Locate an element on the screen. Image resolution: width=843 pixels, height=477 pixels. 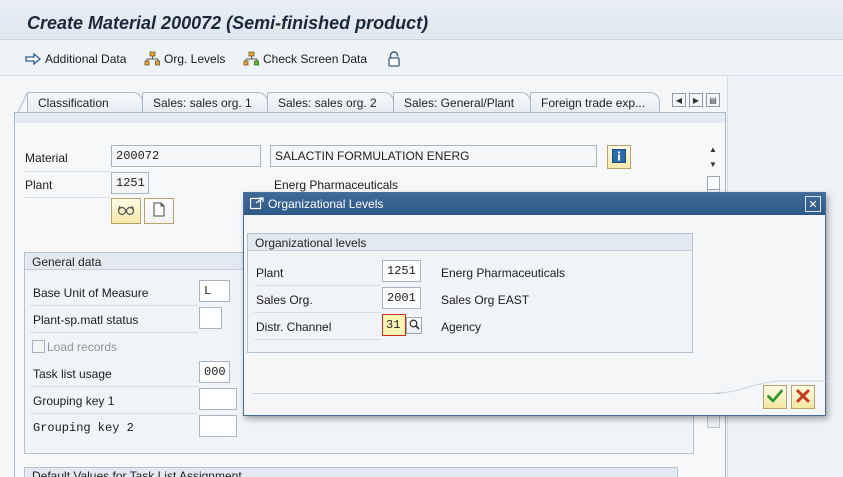
dialog-plant-field: 1251 is located at coordinates (401, 271).